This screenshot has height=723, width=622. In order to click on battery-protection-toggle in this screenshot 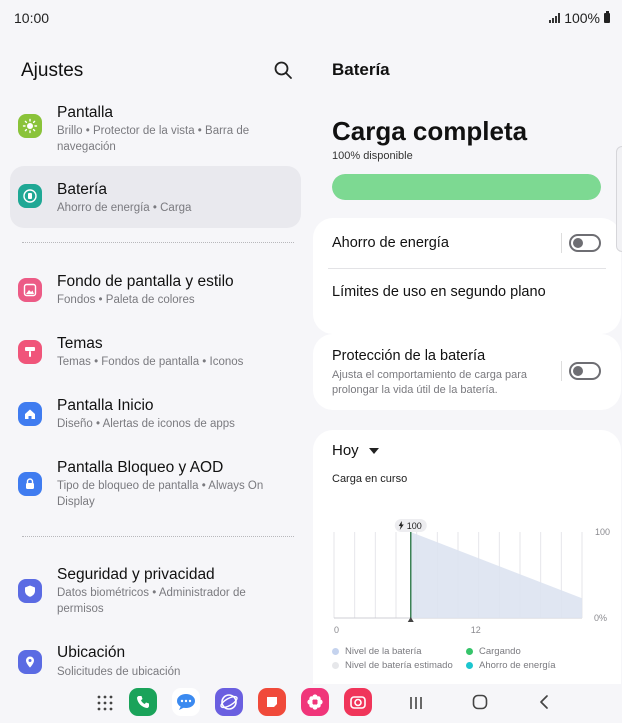, I will do `click(585, 371)`.